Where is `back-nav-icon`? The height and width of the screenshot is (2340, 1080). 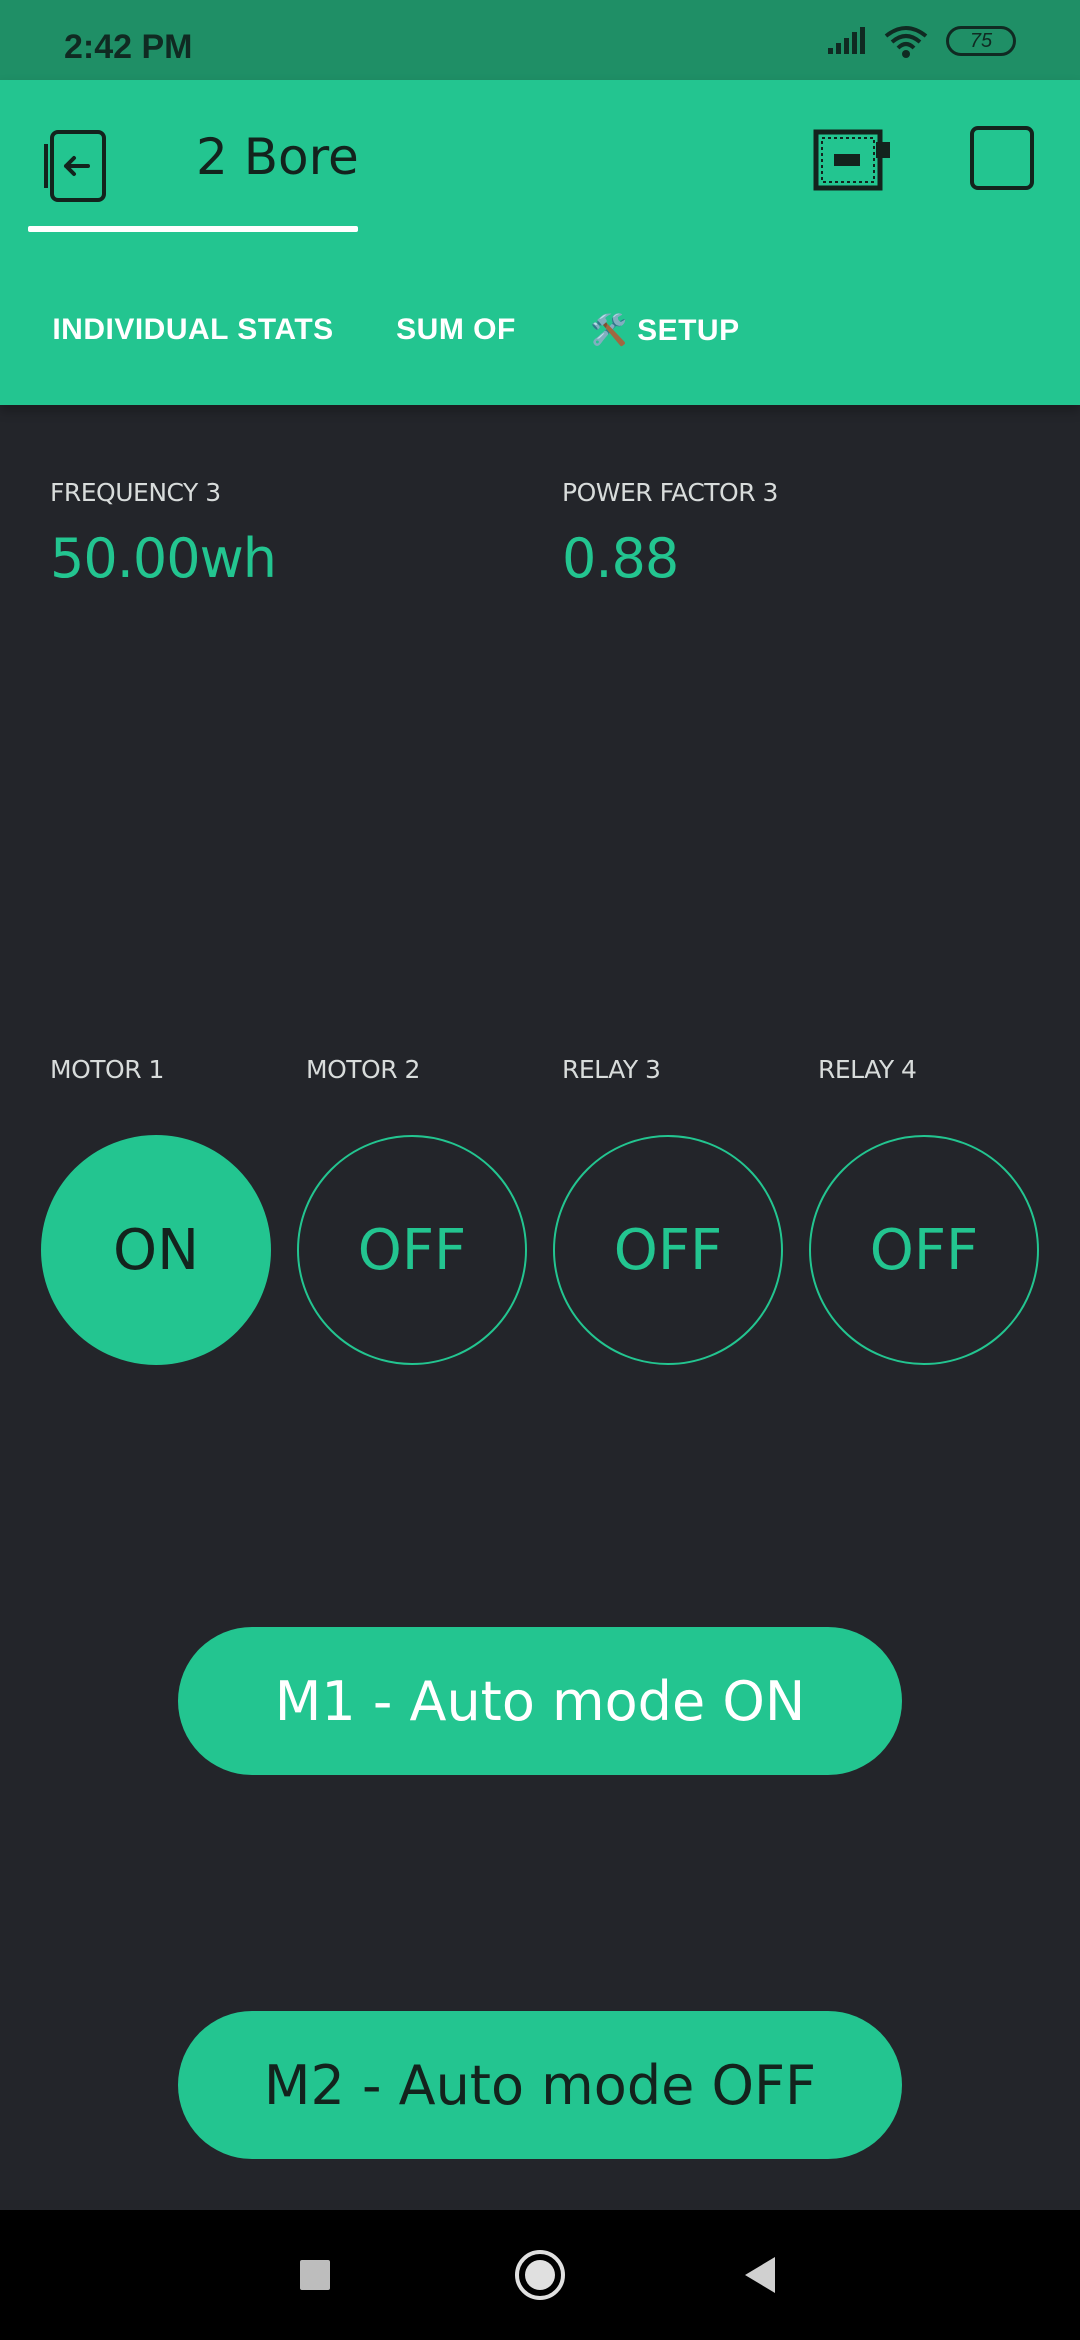
back-nav-icon is located at coordinates (760, 2275).